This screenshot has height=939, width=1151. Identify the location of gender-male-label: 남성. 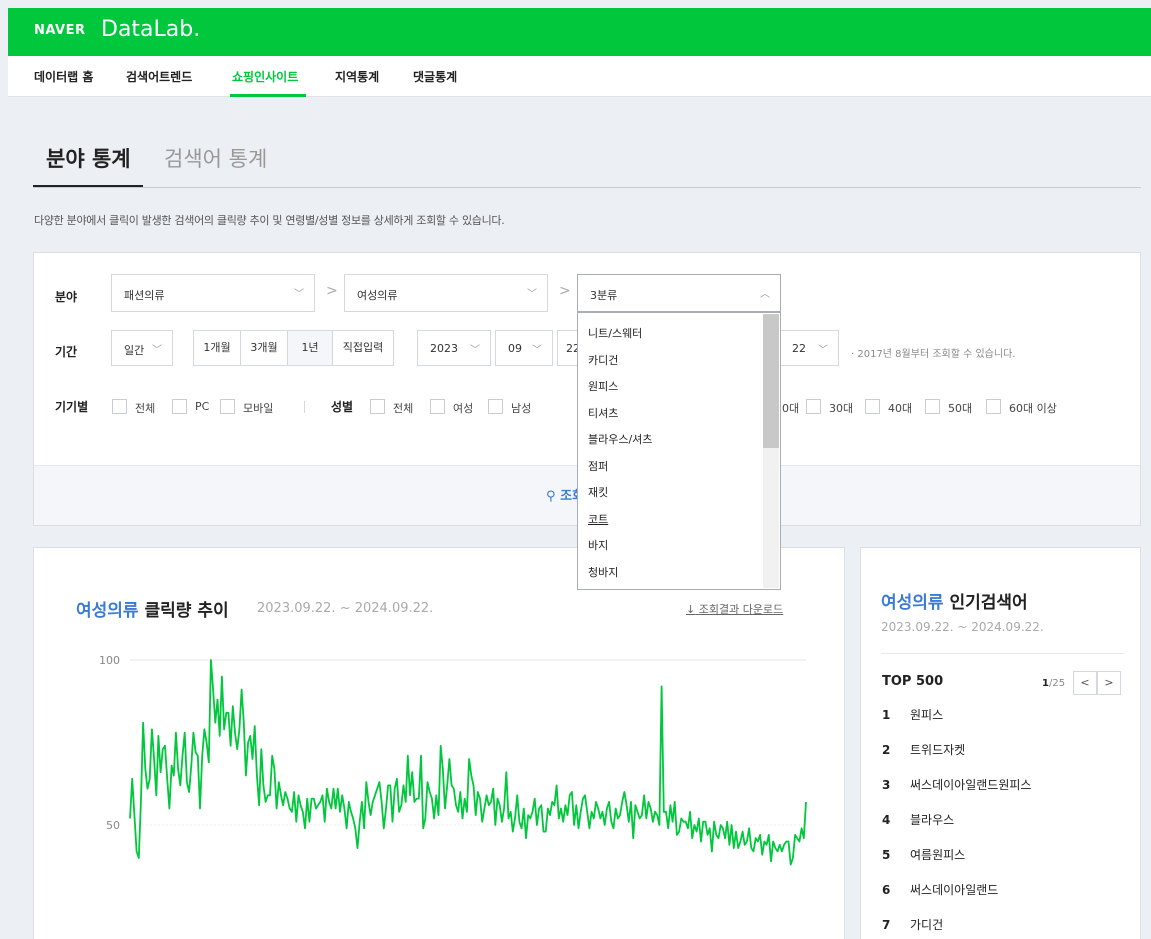
(521, 408).